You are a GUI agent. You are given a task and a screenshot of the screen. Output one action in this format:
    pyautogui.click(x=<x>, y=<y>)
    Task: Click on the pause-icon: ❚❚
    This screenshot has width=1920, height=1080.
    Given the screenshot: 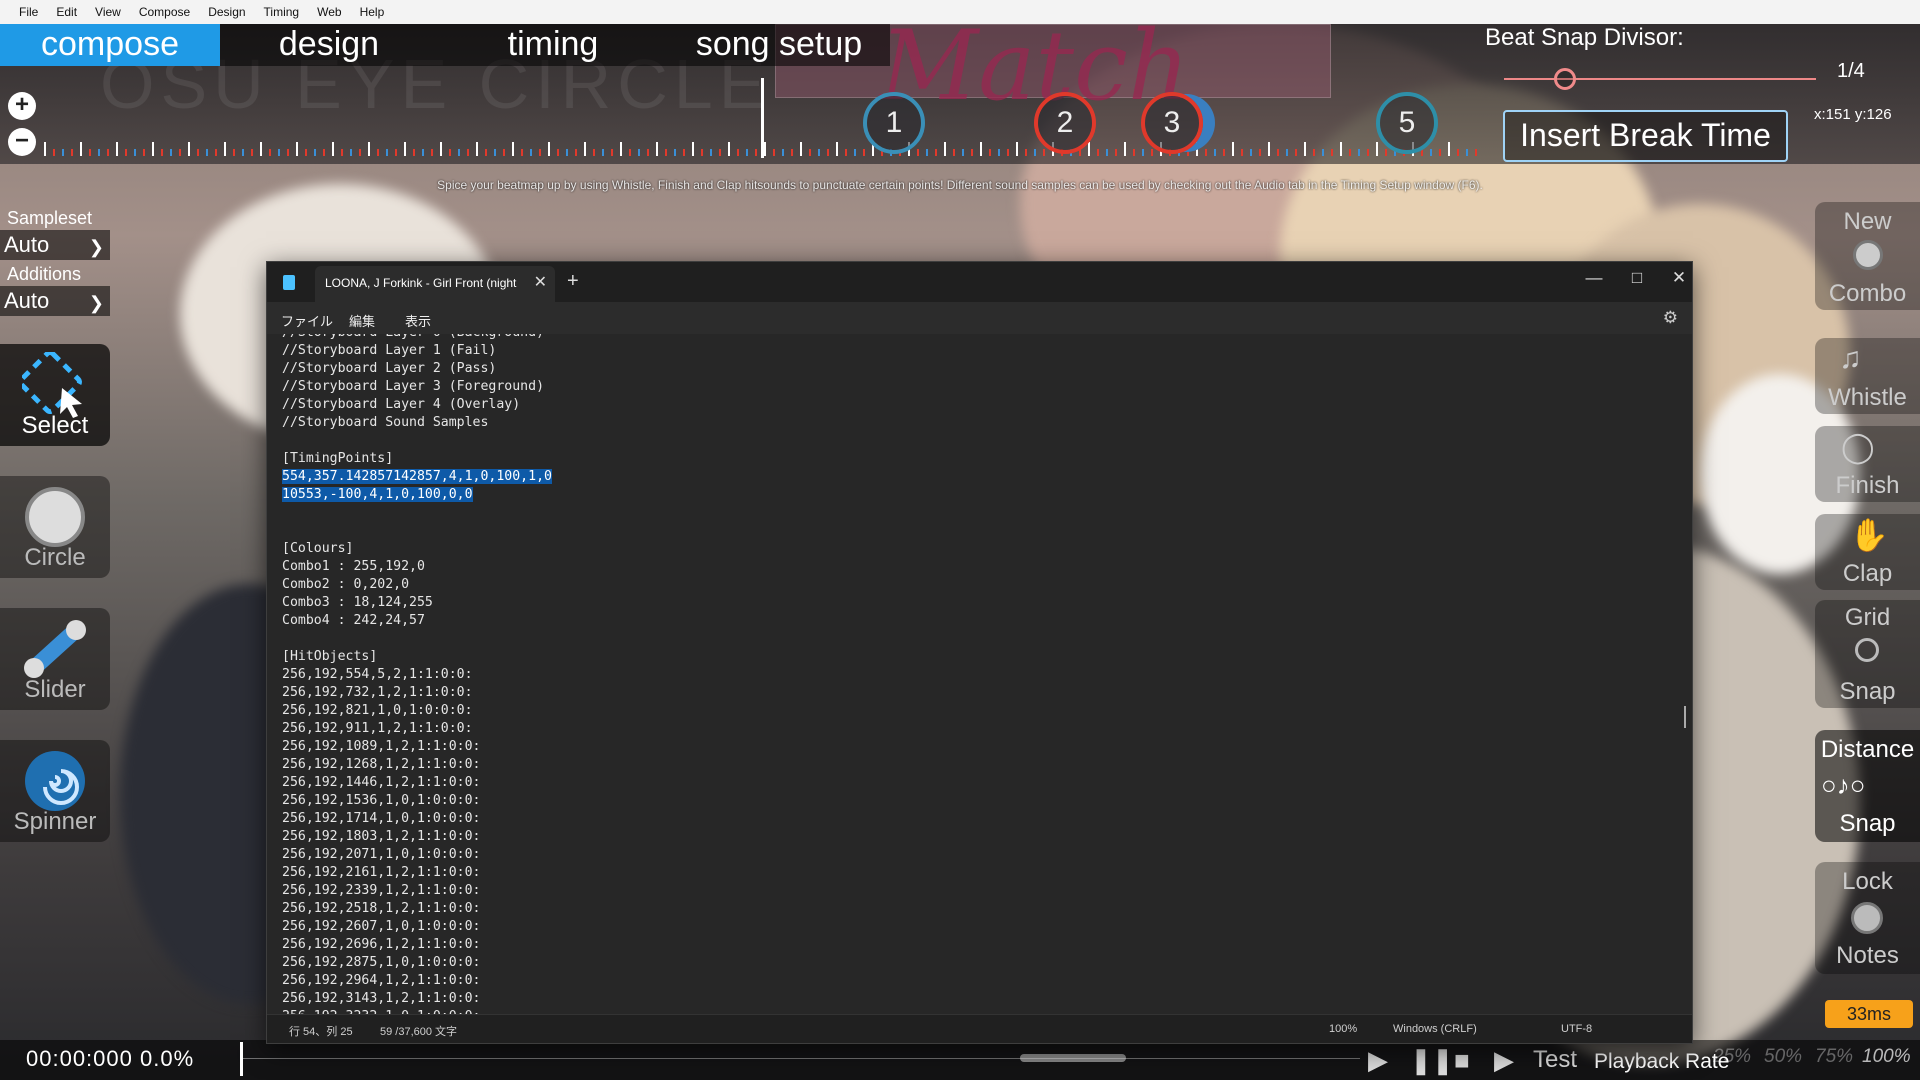 What is the action you would take?
    pyautogui.click(x=1432, y=1060)
    